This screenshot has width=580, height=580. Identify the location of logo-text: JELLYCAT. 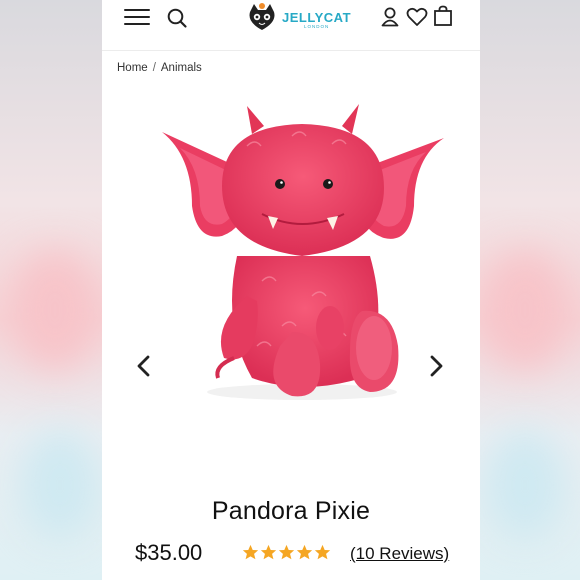
(317, 17).